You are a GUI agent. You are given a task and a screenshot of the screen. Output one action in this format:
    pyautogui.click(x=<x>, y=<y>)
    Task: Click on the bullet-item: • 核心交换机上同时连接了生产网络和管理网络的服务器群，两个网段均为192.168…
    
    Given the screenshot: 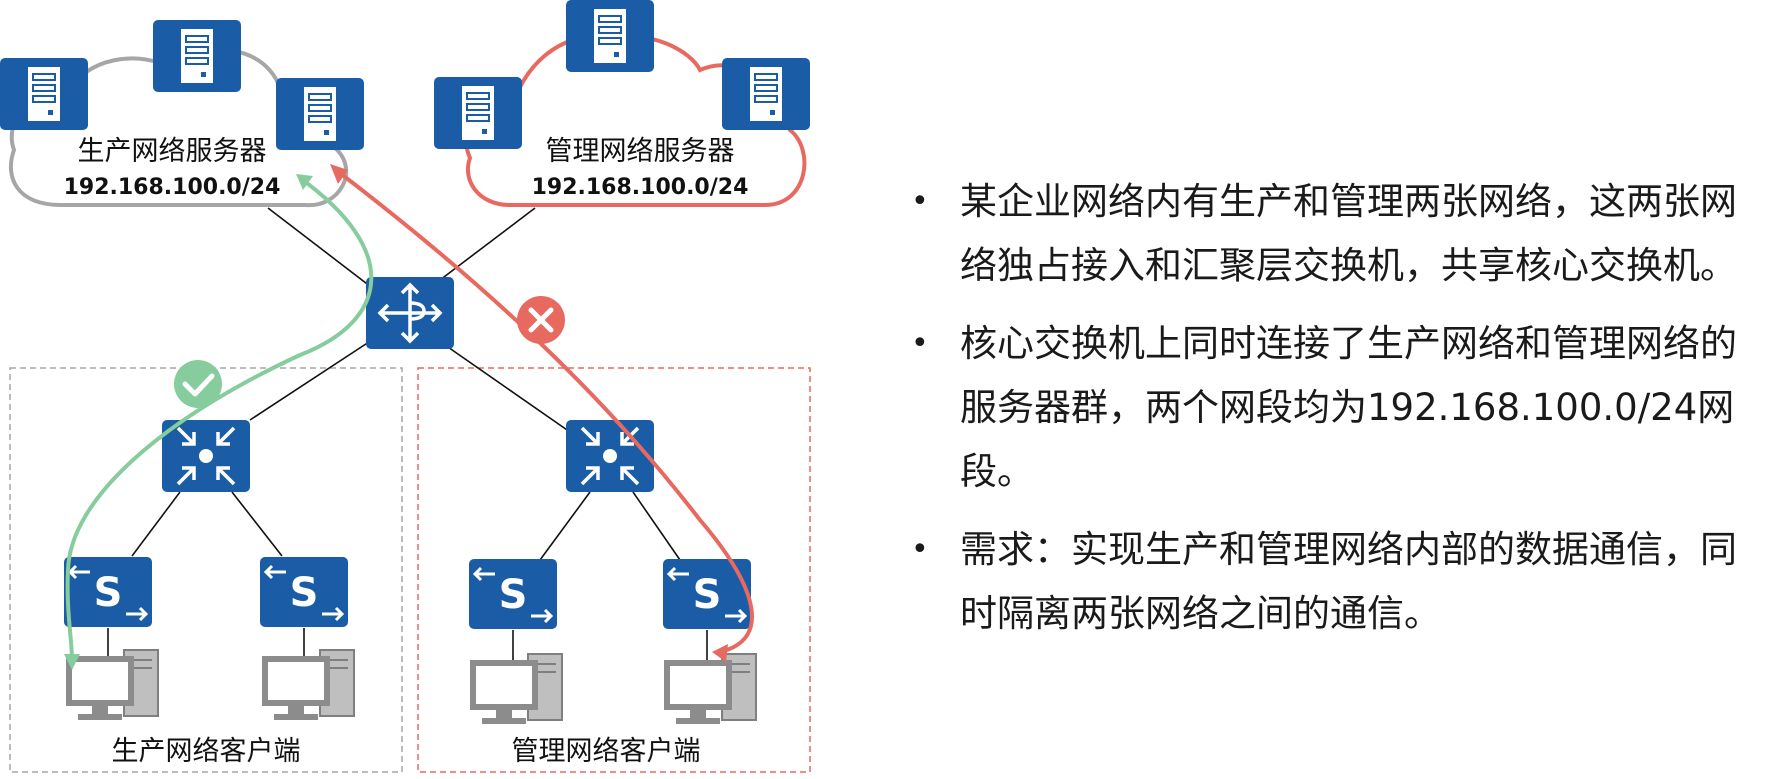 What is the action you would take?
    pyautogui.click(x=1335, y=408)
    